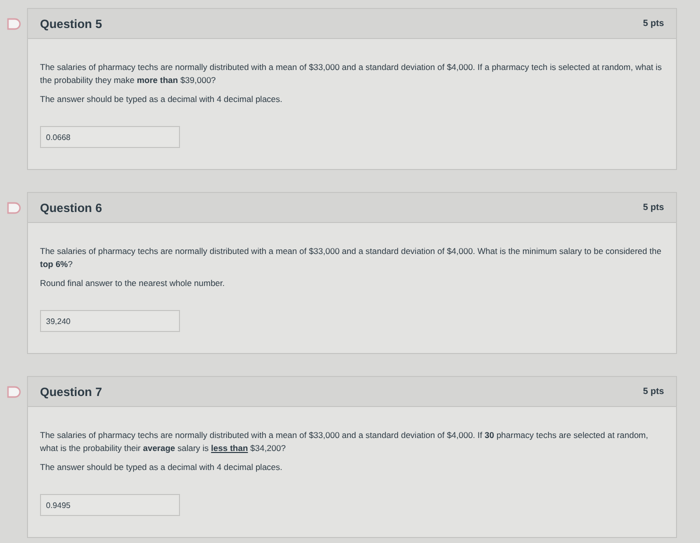  Describe the element at coordinates (351, 258) in the screenshot. I see `question-text: The salaries of pharmacy techs are normally distributed with a mean of $33,000 and a standard deviation of $4,000. What is the minimum salary to be considered the top 6%?` at that location.